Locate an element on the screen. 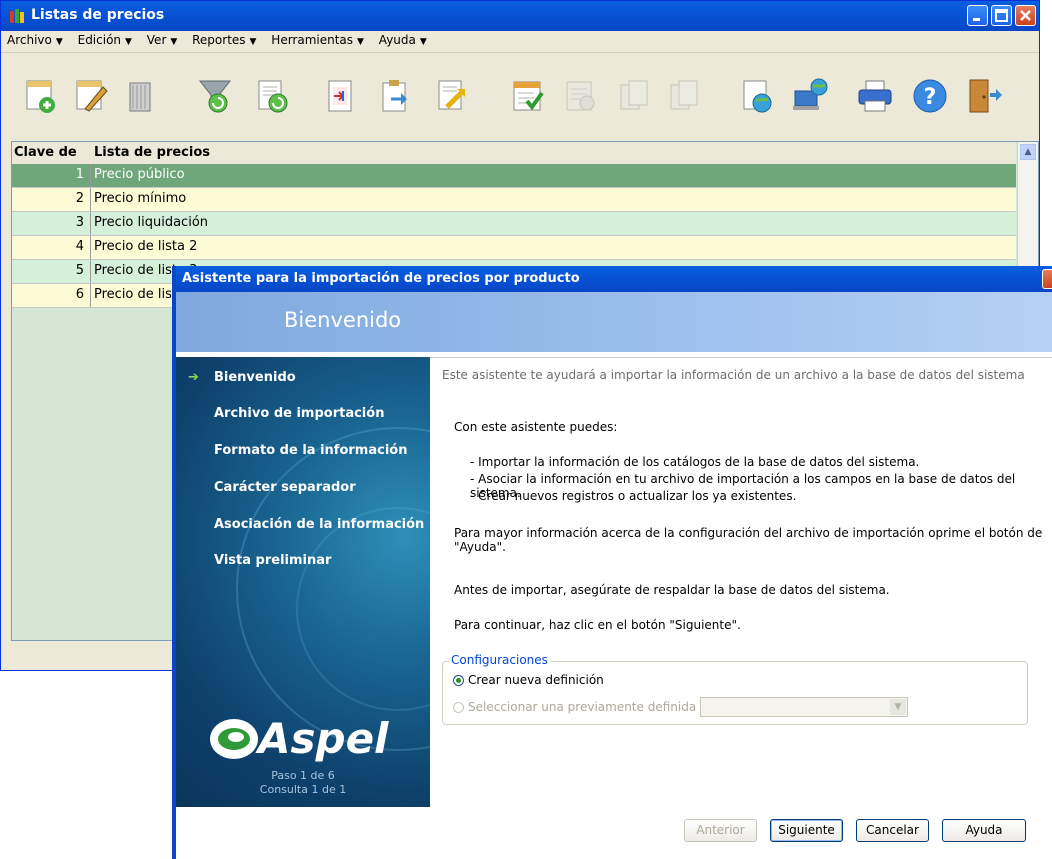 The width and height of the screenshot is (1052, 859). menu-herramientas: Herramientas ▼ is located at coordinates (317, 39).